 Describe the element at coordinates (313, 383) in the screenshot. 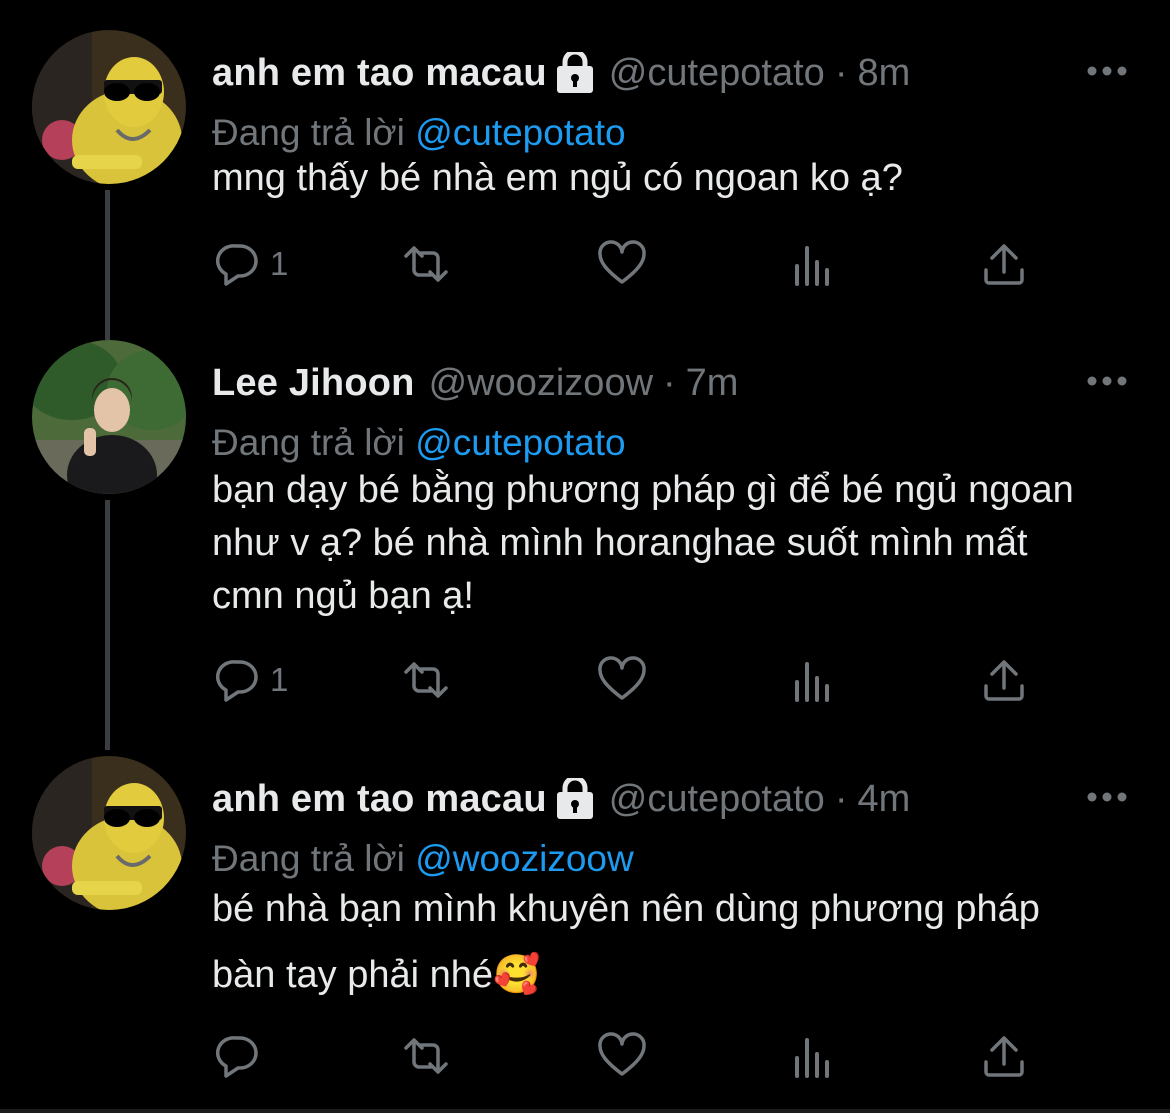

I see `display-name: Lee Jihoon` at that location.